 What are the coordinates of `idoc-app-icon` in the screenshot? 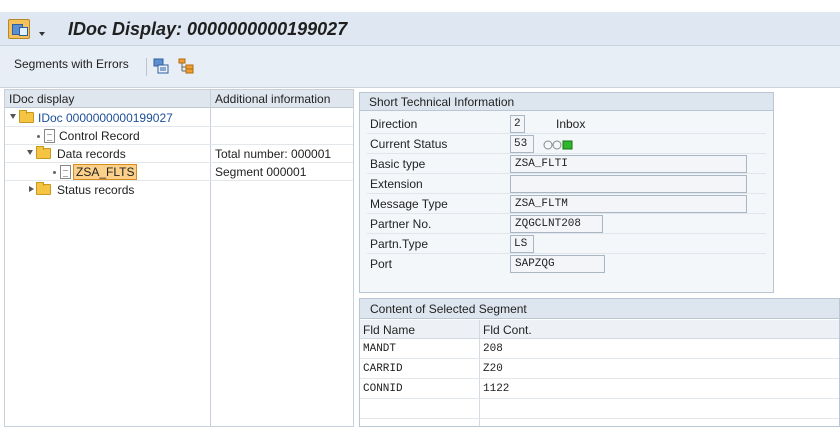 It's located at (19, 29).